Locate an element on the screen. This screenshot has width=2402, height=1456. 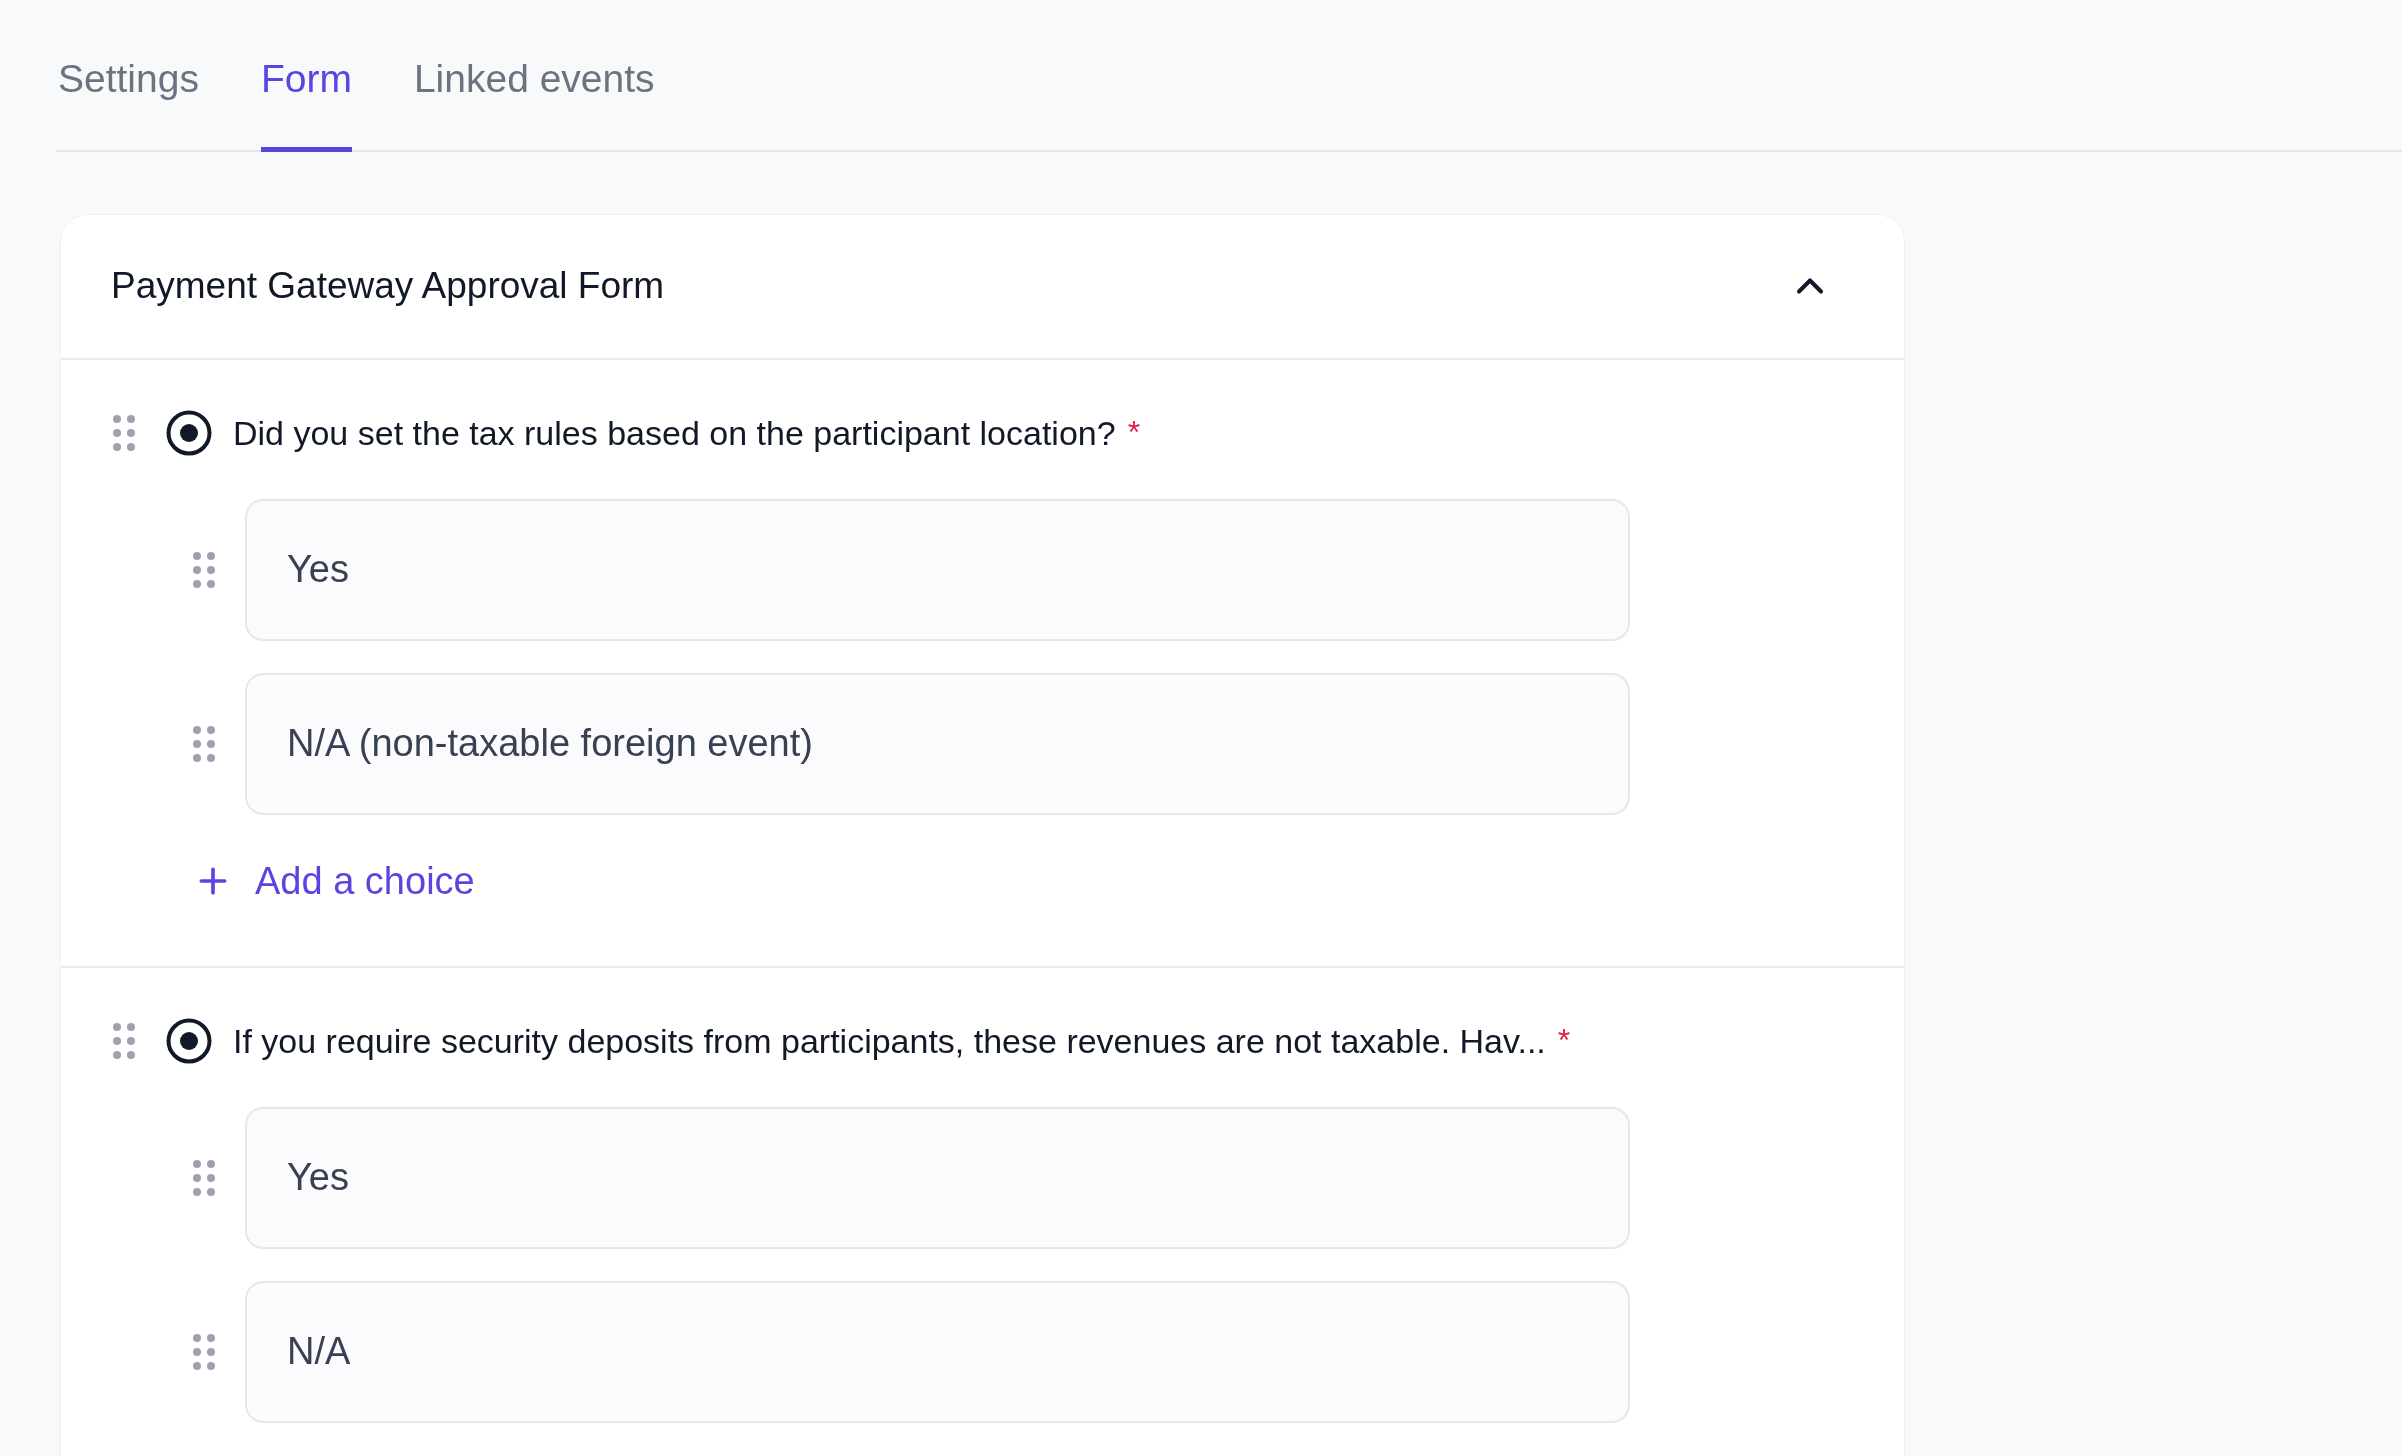
form-title: Payment Gateway Approval Form is located at coordinates (388, 286).